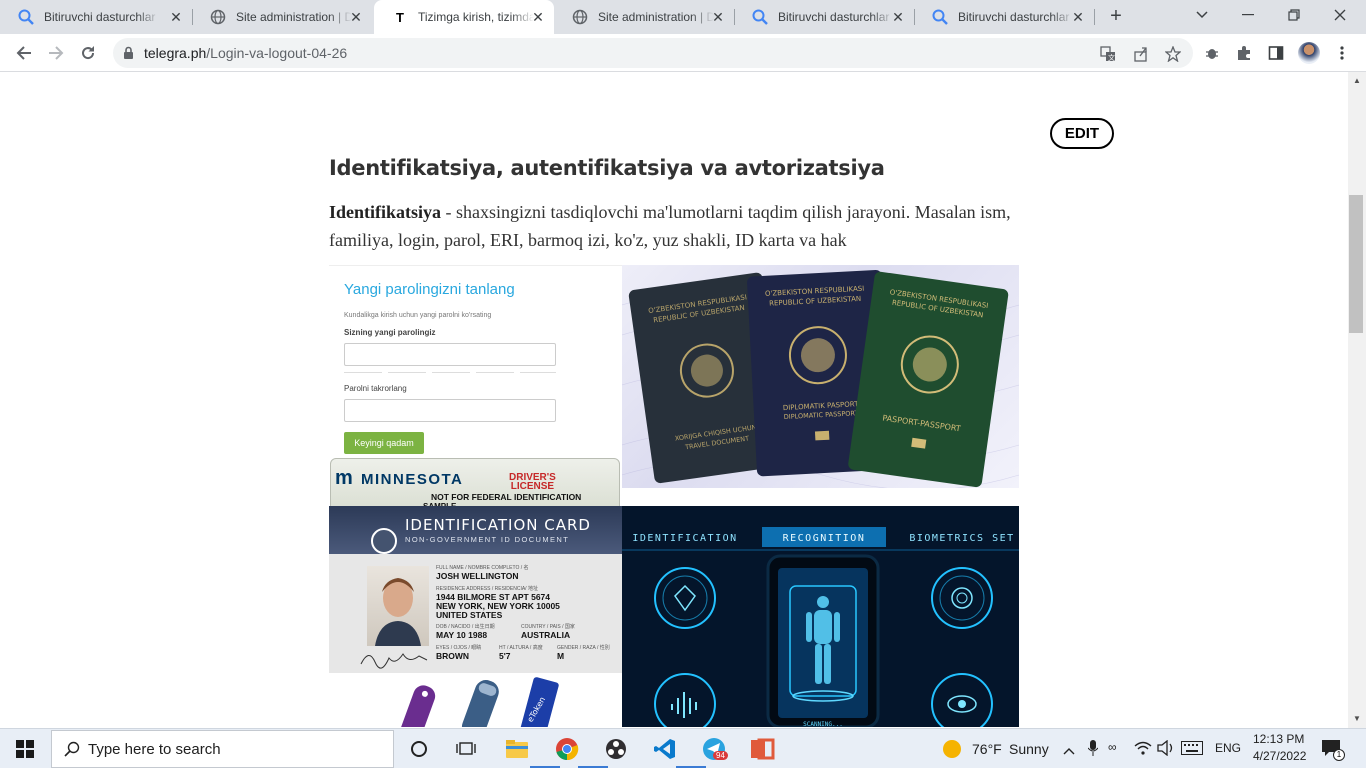 Image resolution: width=1366 pixels, height=768 pixels. Describe the element at coordinates (521, 648) in the screenshot. I see `ht-label: HT / ALTURA / 高度` at that location.